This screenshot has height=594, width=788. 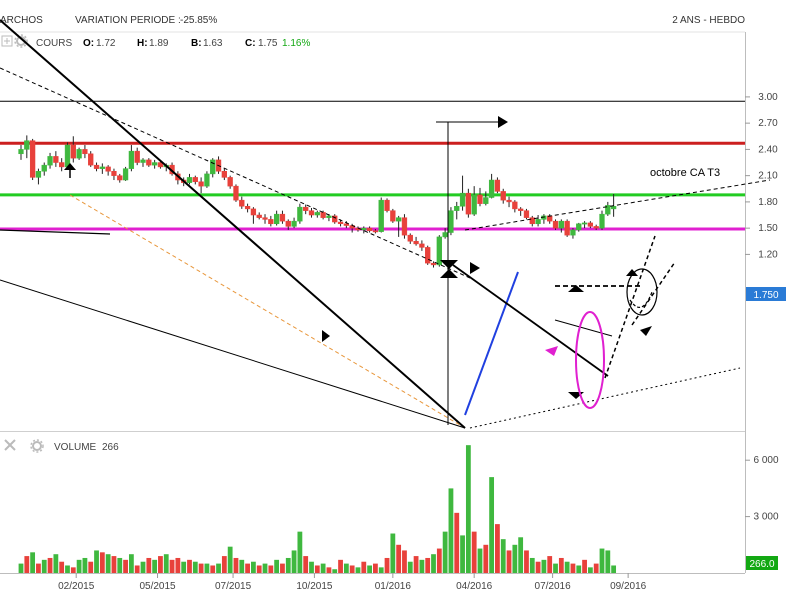 What do you see at coordinates (233, 354) in the screenshot?
I see `lower-channel-line` at bounding box center [233, 354].